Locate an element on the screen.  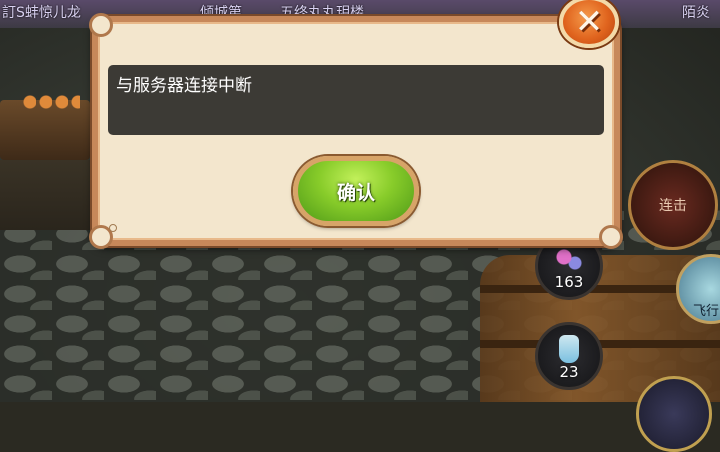
combo-skill-label: 连击 is located at coordinates (673, 206).